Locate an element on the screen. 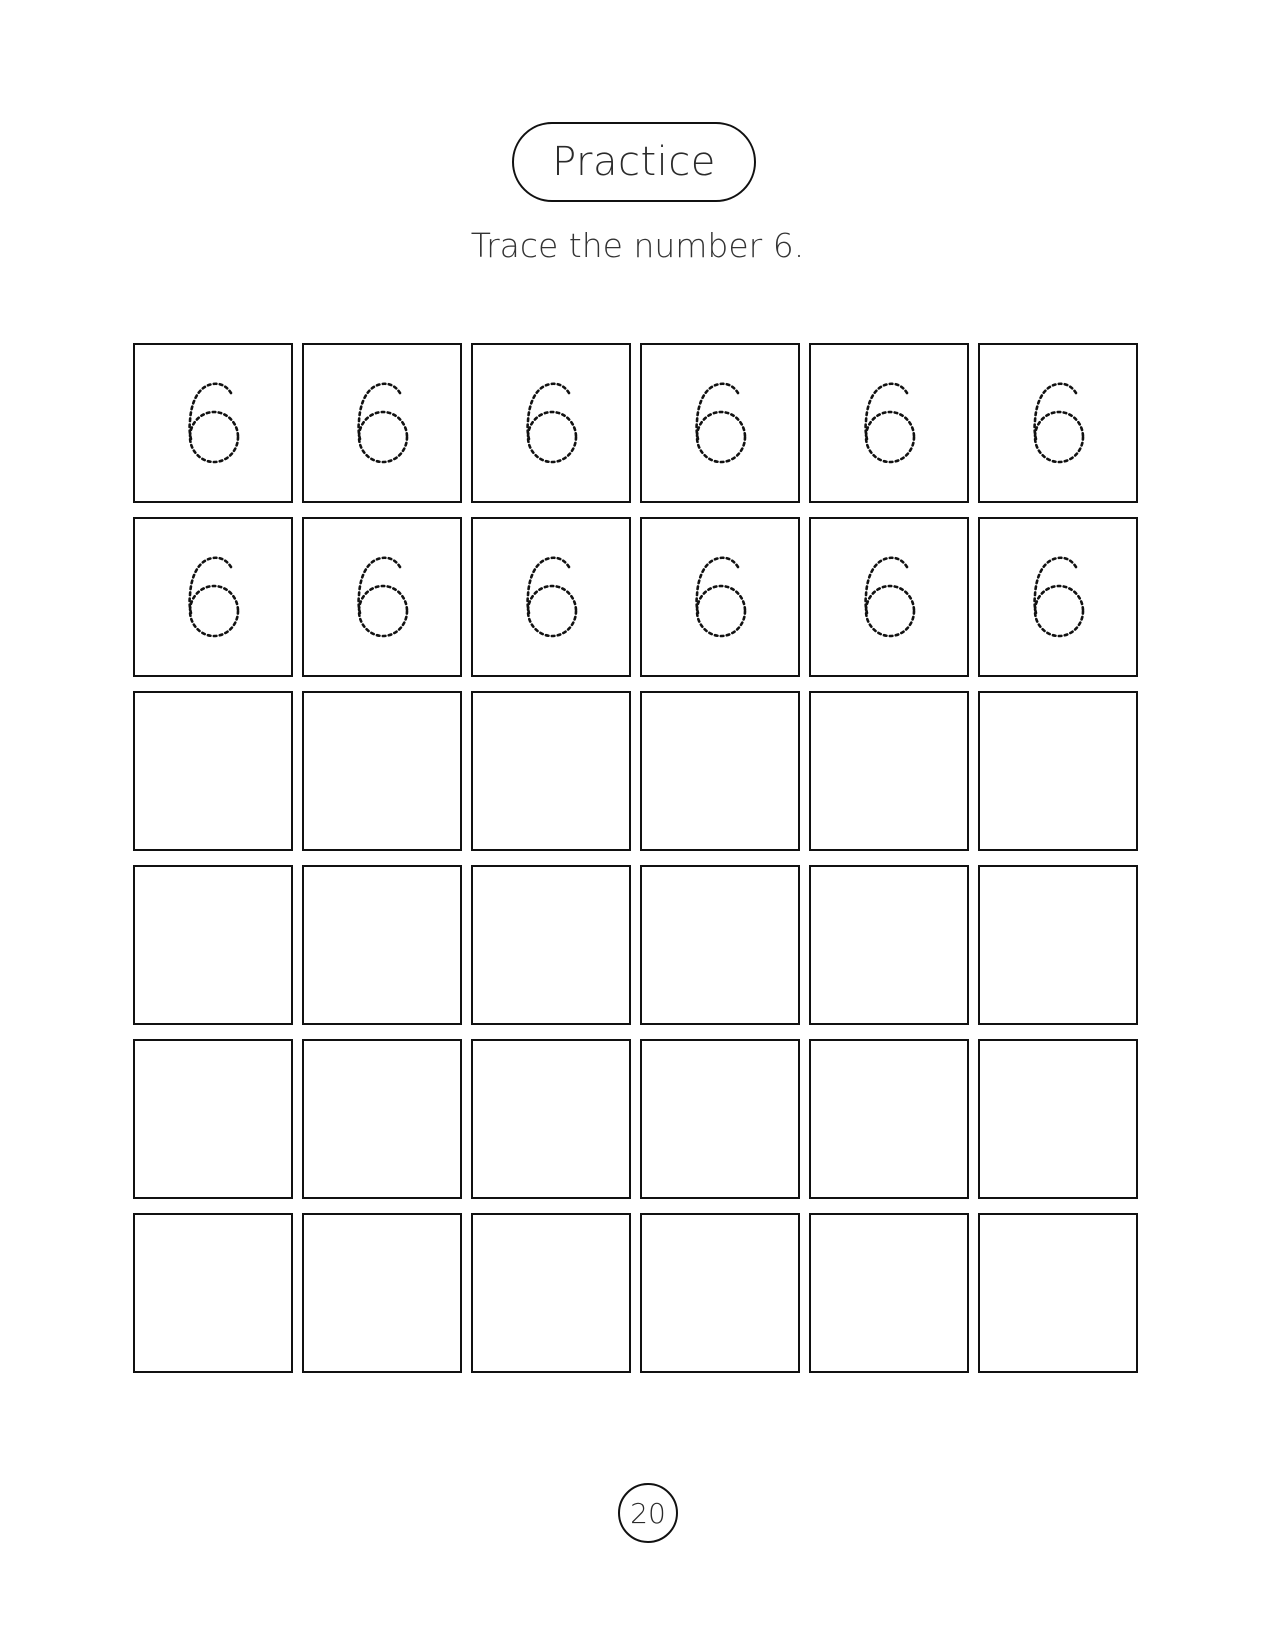 This screenshot has width=1275, height=1650. page-number-badge: 20 is located at coordinates (648, 1513).